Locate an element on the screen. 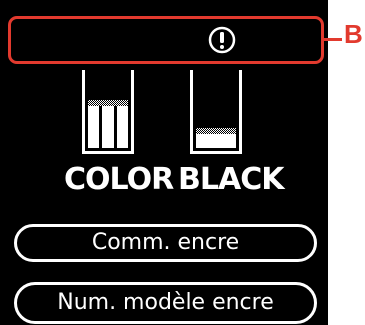  color-ink-level is located at coordinates (108, 124).